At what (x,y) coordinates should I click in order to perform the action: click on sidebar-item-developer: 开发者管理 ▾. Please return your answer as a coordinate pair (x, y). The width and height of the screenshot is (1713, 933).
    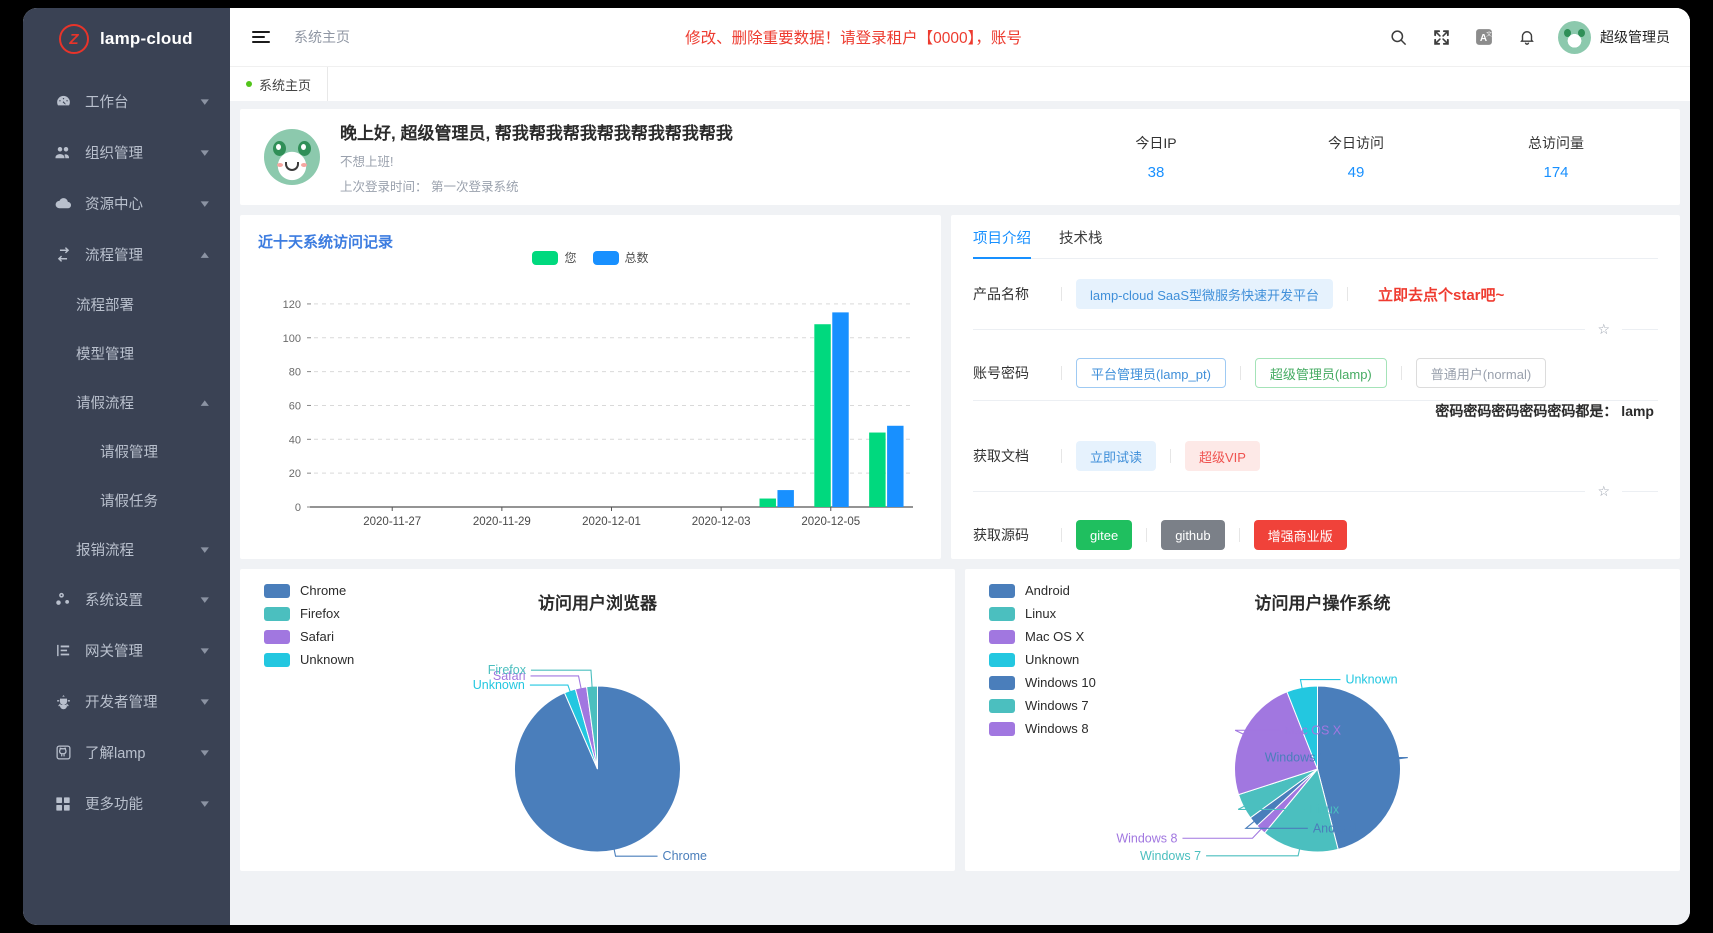
    Looking at the image, I should click on (126, 701).